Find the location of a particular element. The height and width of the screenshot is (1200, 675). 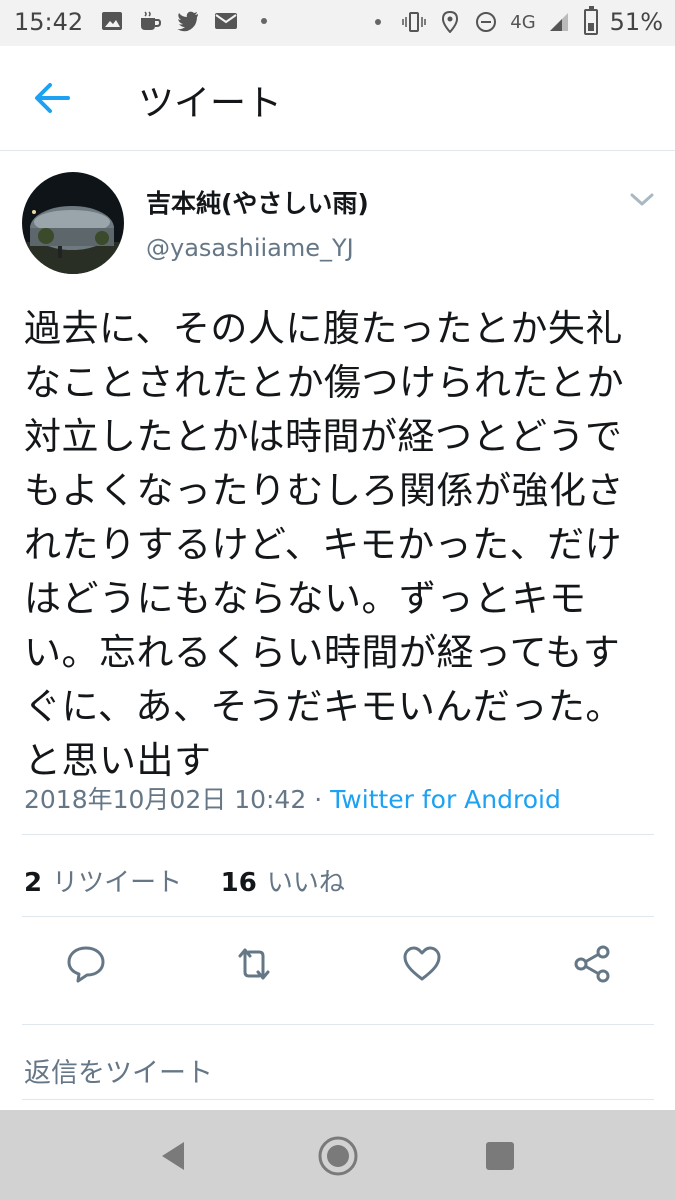

reply-input: 返信をツイート is located at coordinates (338, 1062).